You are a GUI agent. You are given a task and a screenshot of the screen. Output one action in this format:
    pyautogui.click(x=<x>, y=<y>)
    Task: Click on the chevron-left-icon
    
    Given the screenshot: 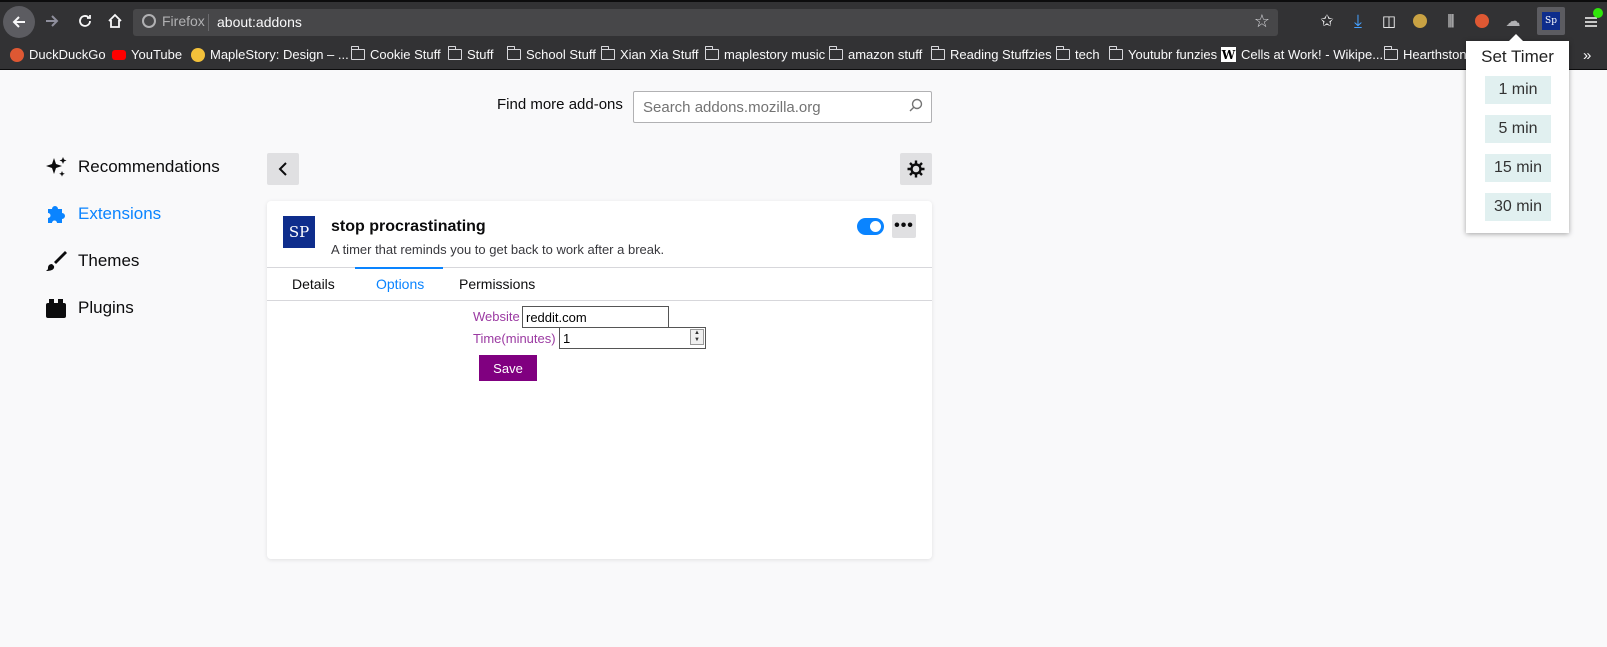 What is the action you would take?
    pyautogui.click(x=282, y=169)
    